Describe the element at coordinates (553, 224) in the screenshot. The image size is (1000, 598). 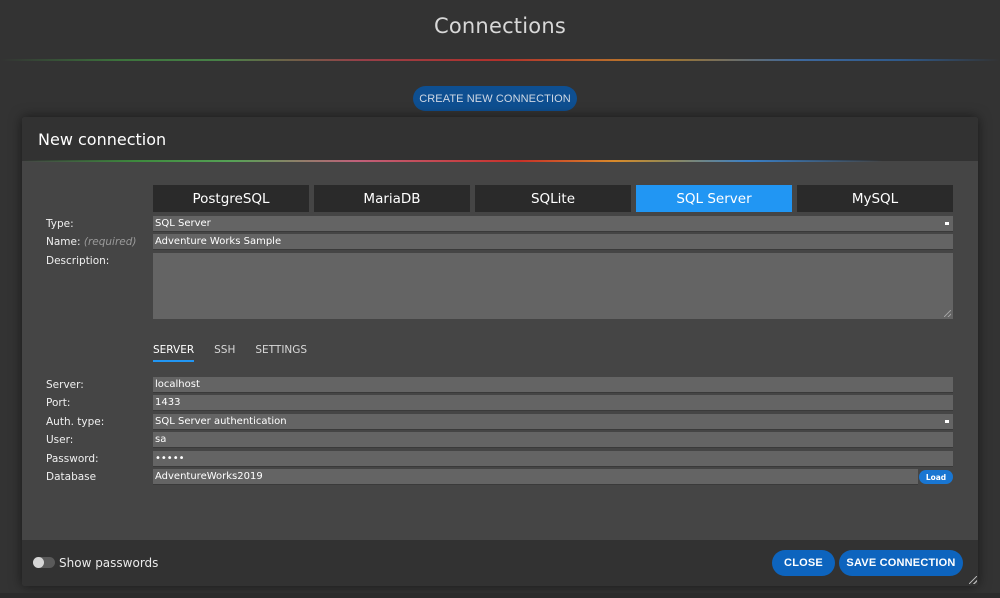
I see `type-select: SQL Server` at that location.